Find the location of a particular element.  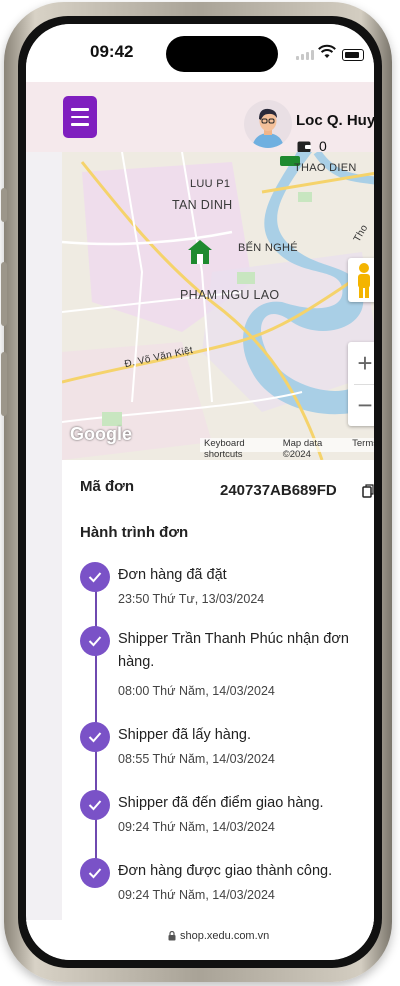

wallet-icon is located at coordinates (304, 146).